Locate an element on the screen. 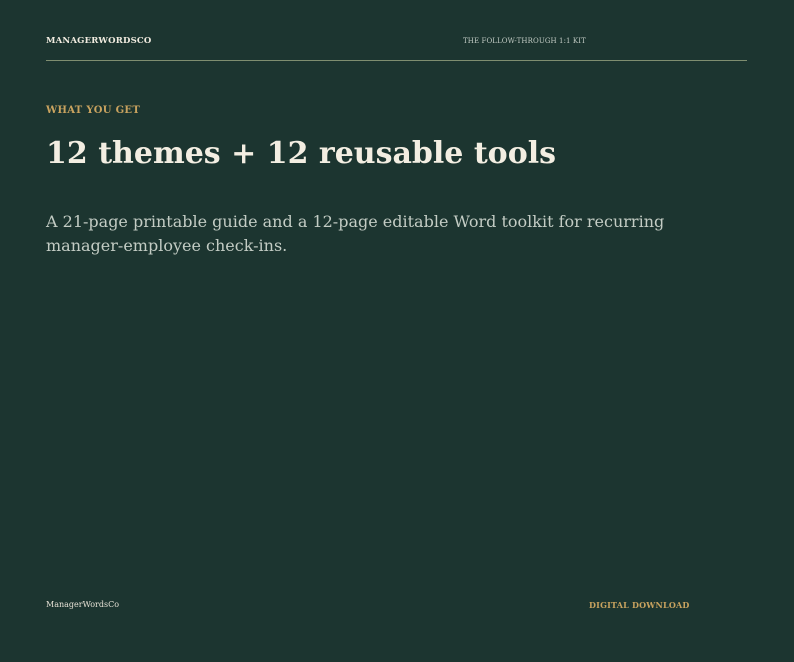 This screenshot has width=794, height=662. header-divider is located at coordinates (396, 60).